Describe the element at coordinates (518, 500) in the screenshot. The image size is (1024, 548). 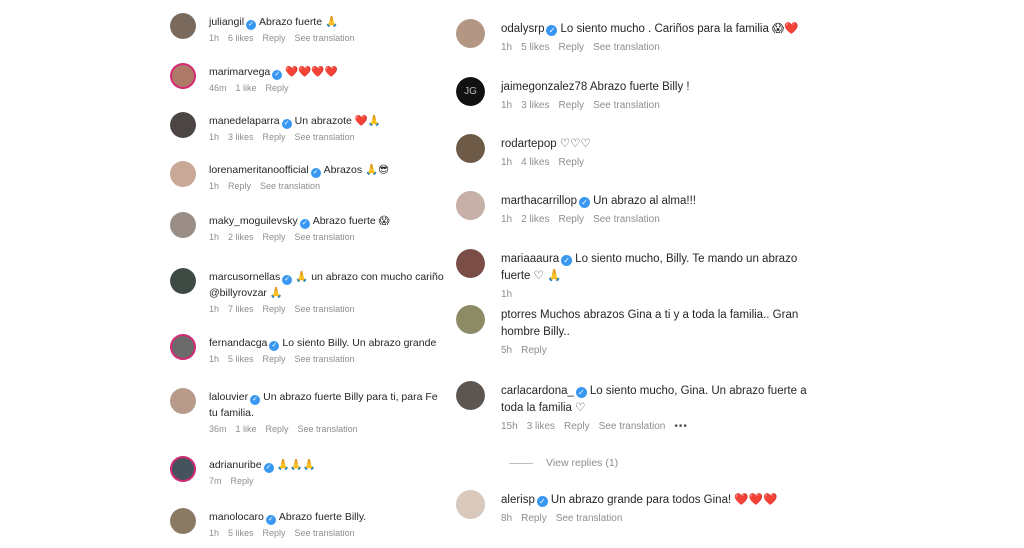
I see `username-link: alerisp` at that location.